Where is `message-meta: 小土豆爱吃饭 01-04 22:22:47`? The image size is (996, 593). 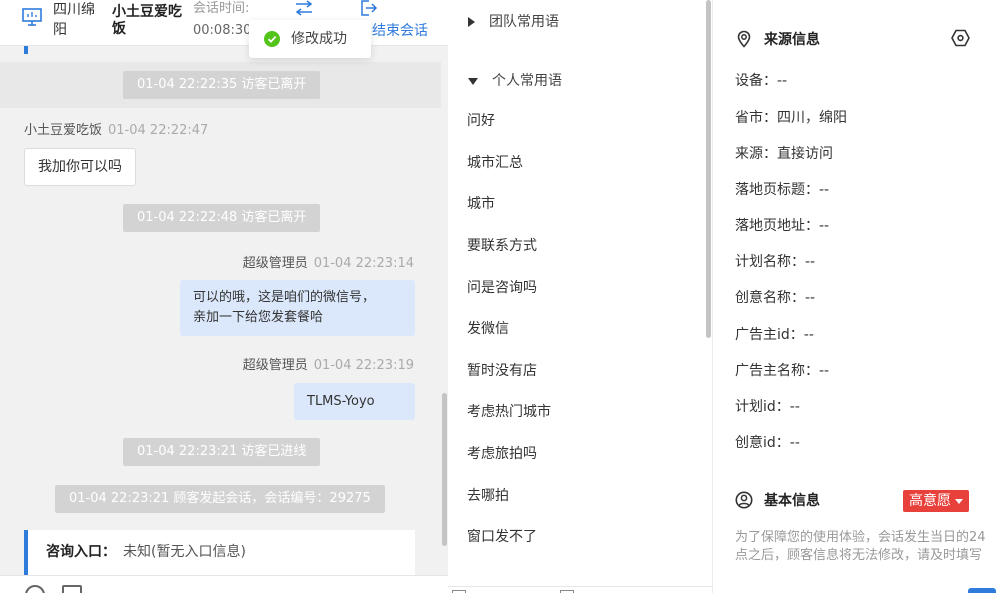 message-meta: 小土豆爱吃饭 01-04 22:22:47 is located at coordinates (116, 131).